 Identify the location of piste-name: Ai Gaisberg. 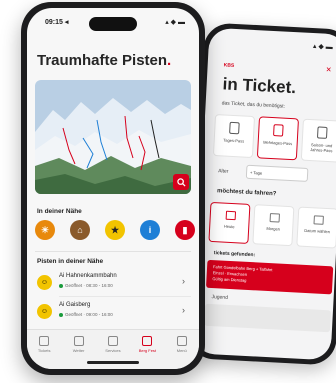
(75, 305).